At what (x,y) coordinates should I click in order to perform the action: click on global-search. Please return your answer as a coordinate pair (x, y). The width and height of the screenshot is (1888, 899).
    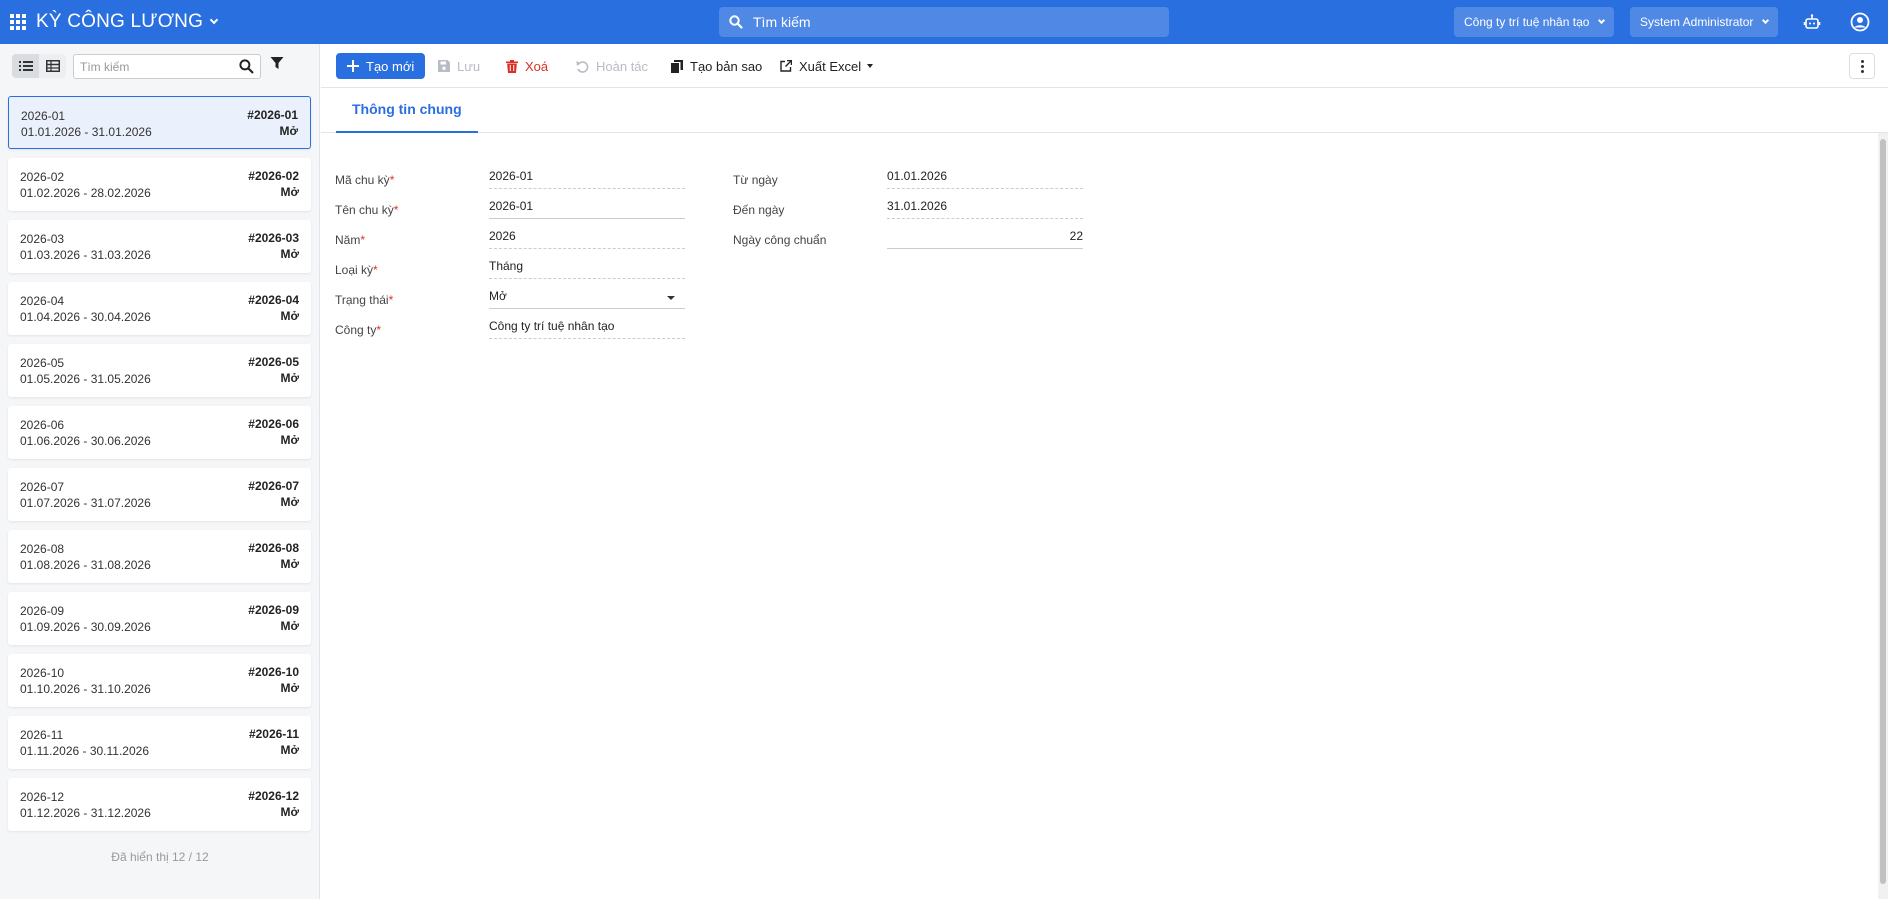
    Looking at the image, I should click on (944, 22).